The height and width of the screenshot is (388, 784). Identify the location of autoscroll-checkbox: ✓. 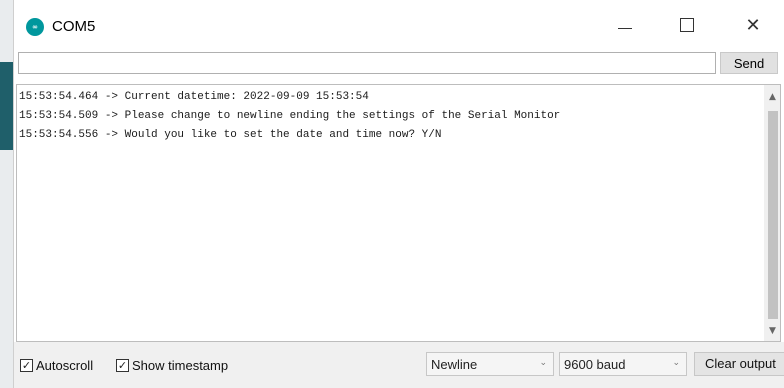
(26, 365).